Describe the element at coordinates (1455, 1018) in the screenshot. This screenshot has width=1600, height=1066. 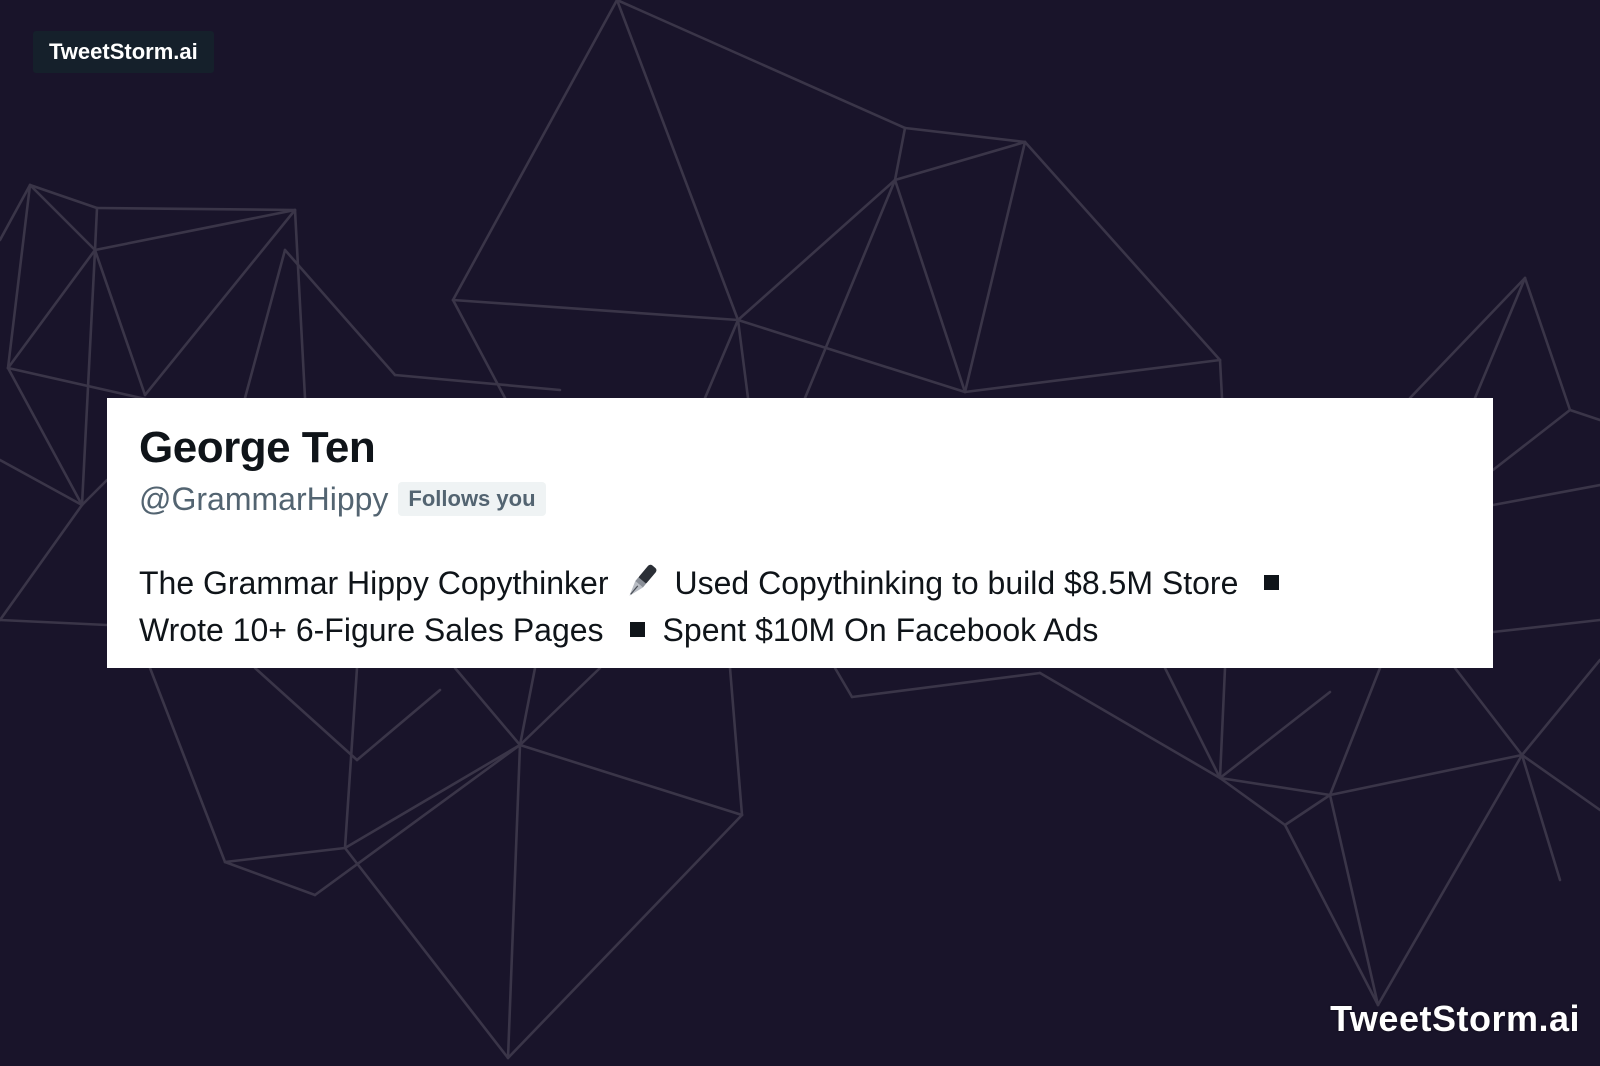
I see `brand-watermark-bottom: TweetStorm.ai` at that location.